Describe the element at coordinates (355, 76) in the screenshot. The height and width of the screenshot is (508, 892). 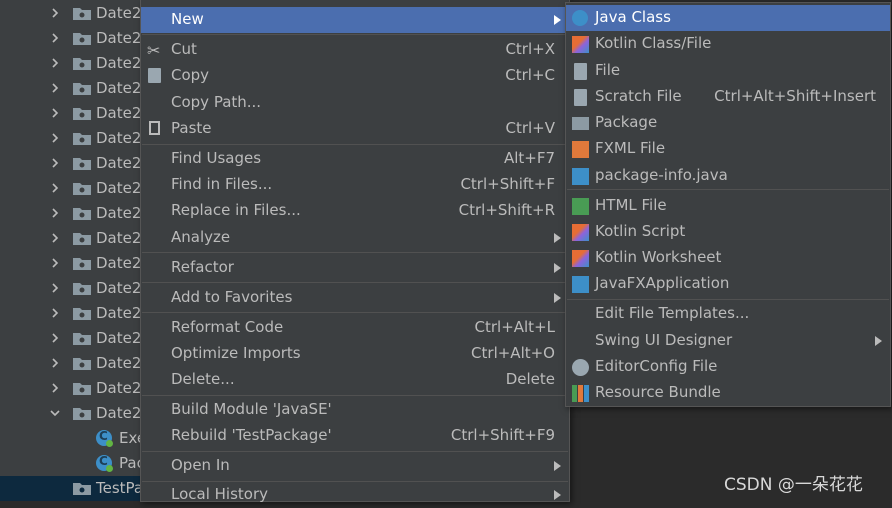
I see `menu-item-copy: Copy Ctrl+C` at that location.